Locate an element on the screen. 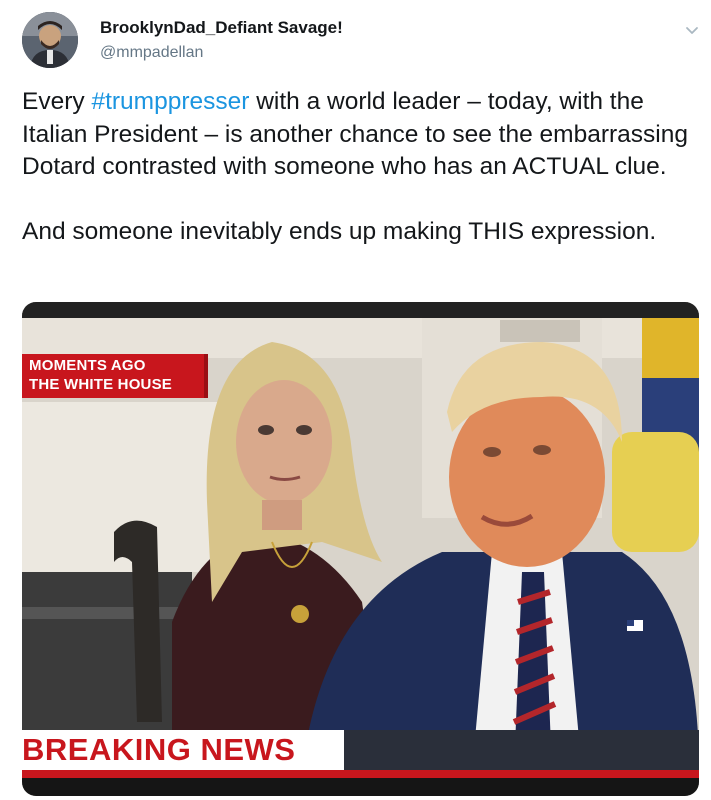 This screenshot has width=711, height=800. avatar is located at coordinates (50, 40).